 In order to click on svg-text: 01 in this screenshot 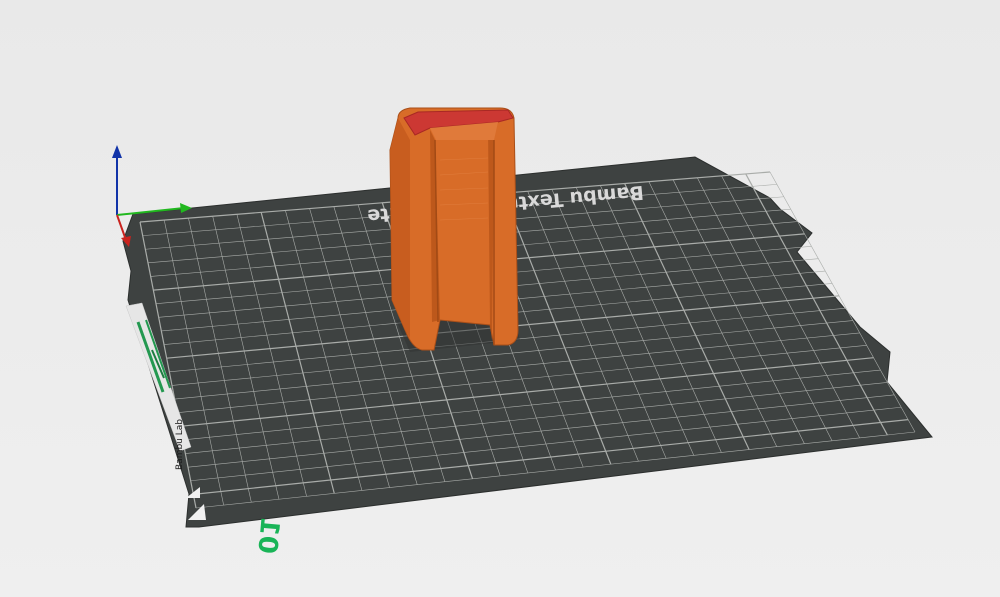, I will do `click(267, 535)`.